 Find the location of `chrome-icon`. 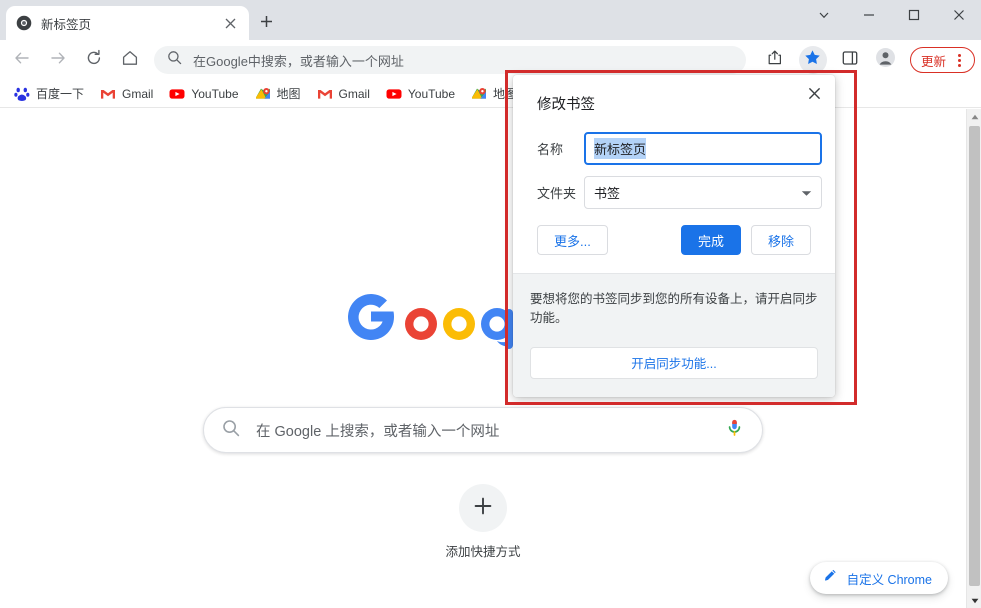

chrome-icon is located at coordinates (24, 23).